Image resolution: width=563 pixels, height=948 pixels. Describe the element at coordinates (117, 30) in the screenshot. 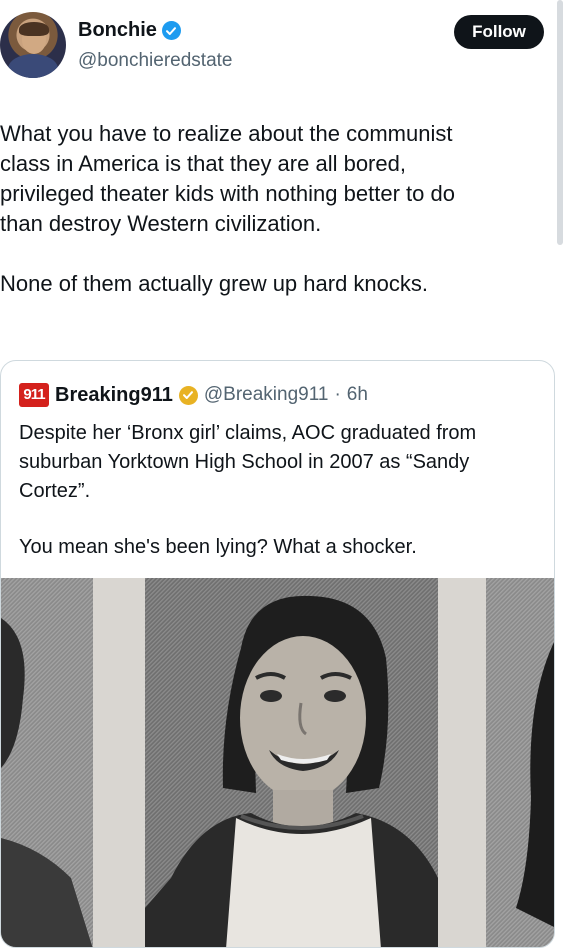

I see `author-display-name: Bonchie` at that location.